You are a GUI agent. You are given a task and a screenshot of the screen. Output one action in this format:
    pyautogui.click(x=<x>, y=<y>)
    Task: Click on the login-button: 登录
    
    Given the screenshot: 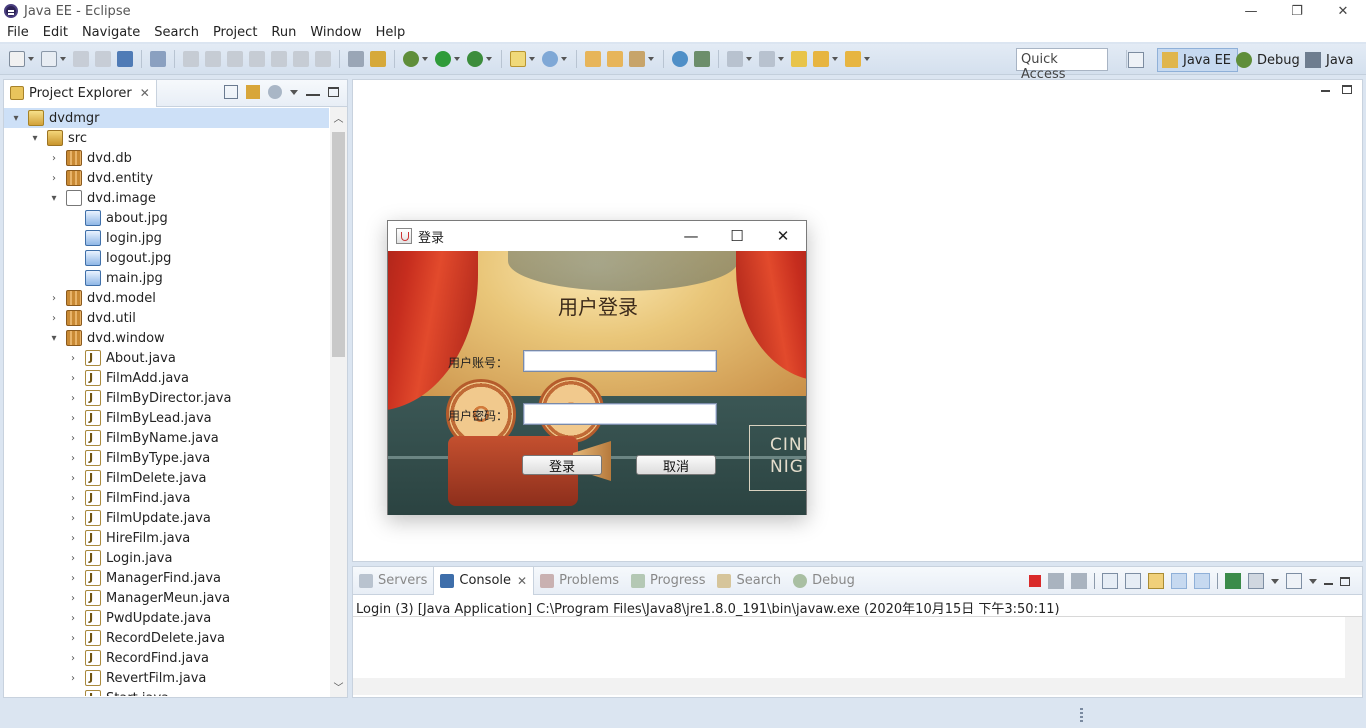 What is the action you would take?
    pyautogui.click(x=562, y=465)
    